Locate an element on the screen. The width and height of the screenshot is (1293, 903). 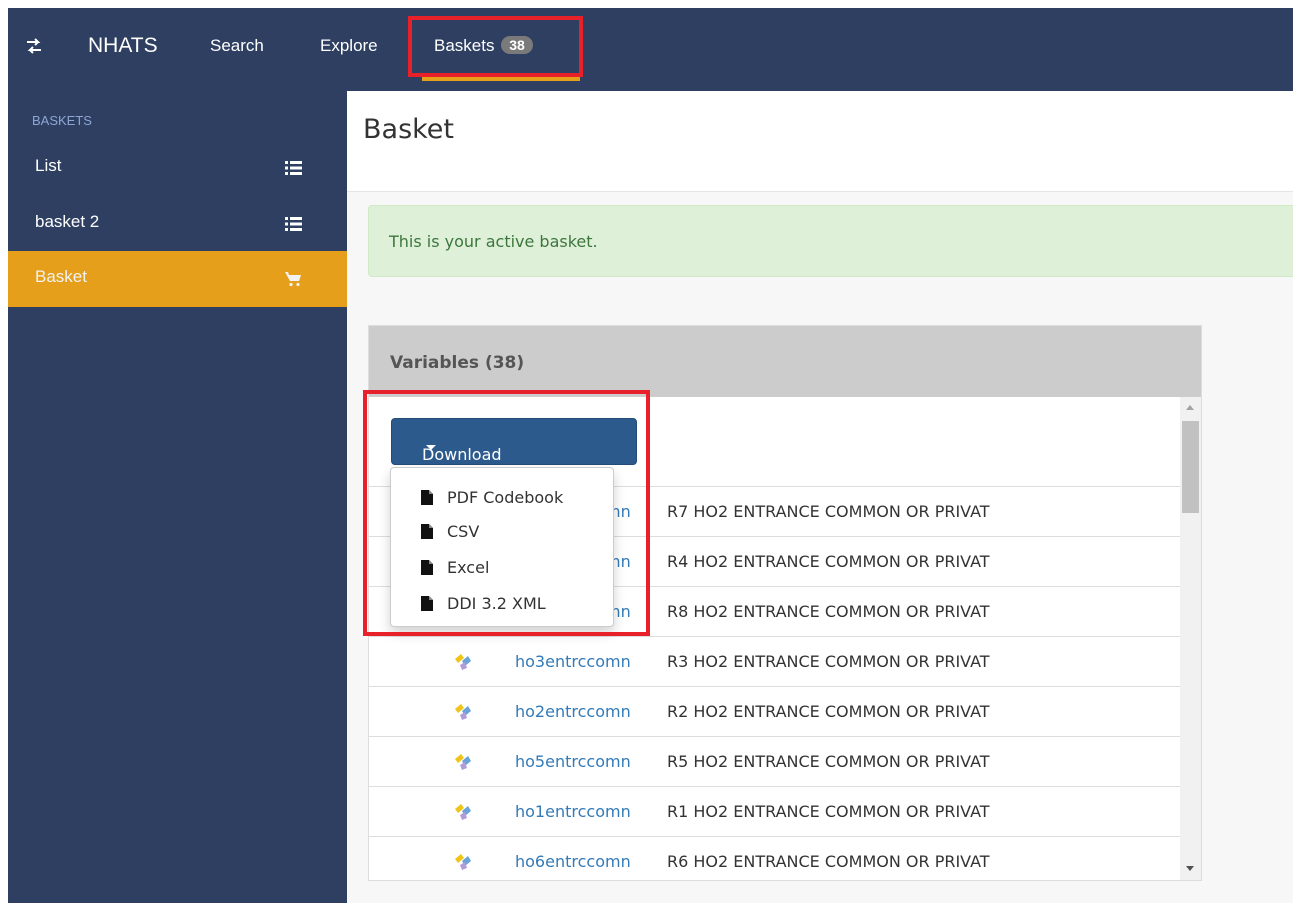
variable-label: R4 HO2 ENTRANCE COMMON OR PRIVAT is located at coordinates (828, 561).